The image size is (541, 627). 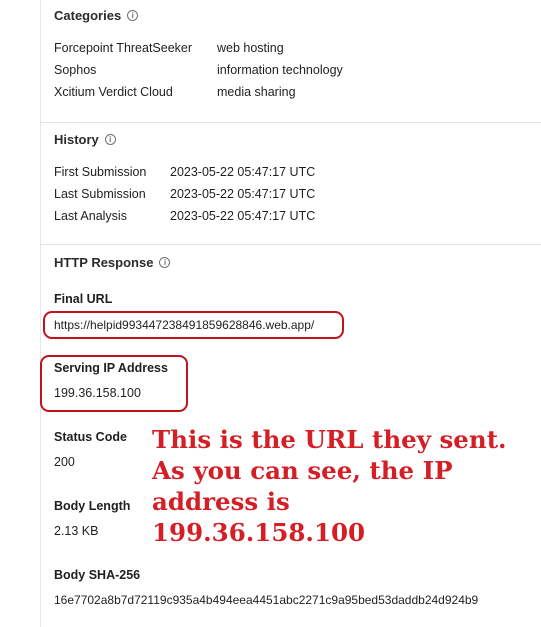 I want to click on category-vendor: Xcitium Verdict Cloud, so click(x=113, y=92).